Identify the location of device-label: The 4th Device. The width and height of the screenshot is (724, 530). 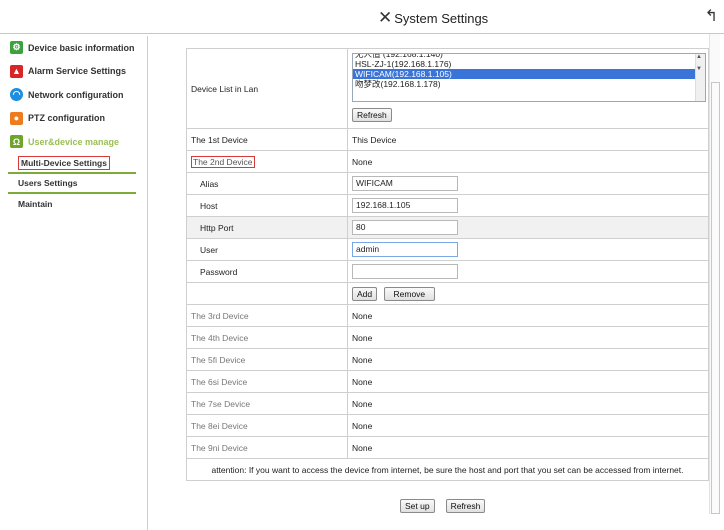
(267, 337).